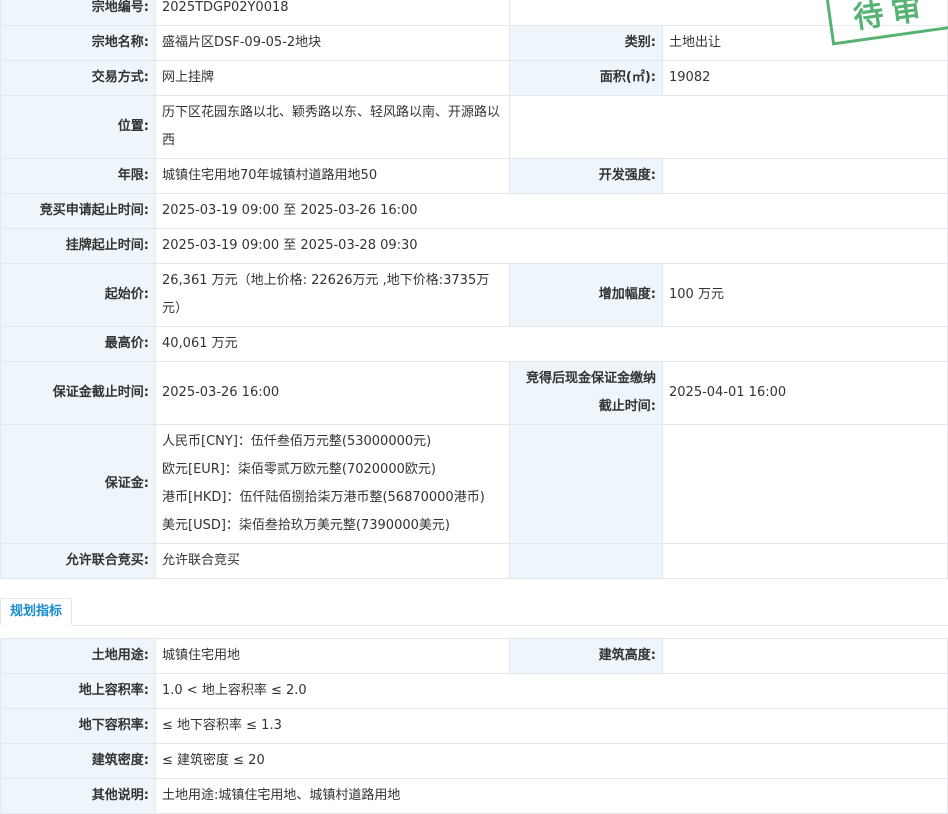 Image resolution: width=948 pixels, height=814 pixels. I want to click on far-below-value: ≤ 地下容积率 ≤ 1.3, so click(551, 726).